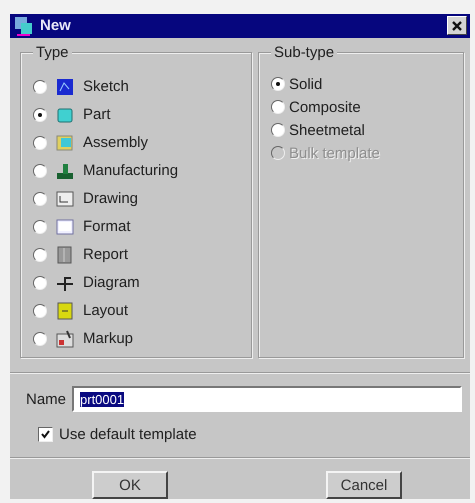  I want to click on assembly-icon, so click(65, 142).